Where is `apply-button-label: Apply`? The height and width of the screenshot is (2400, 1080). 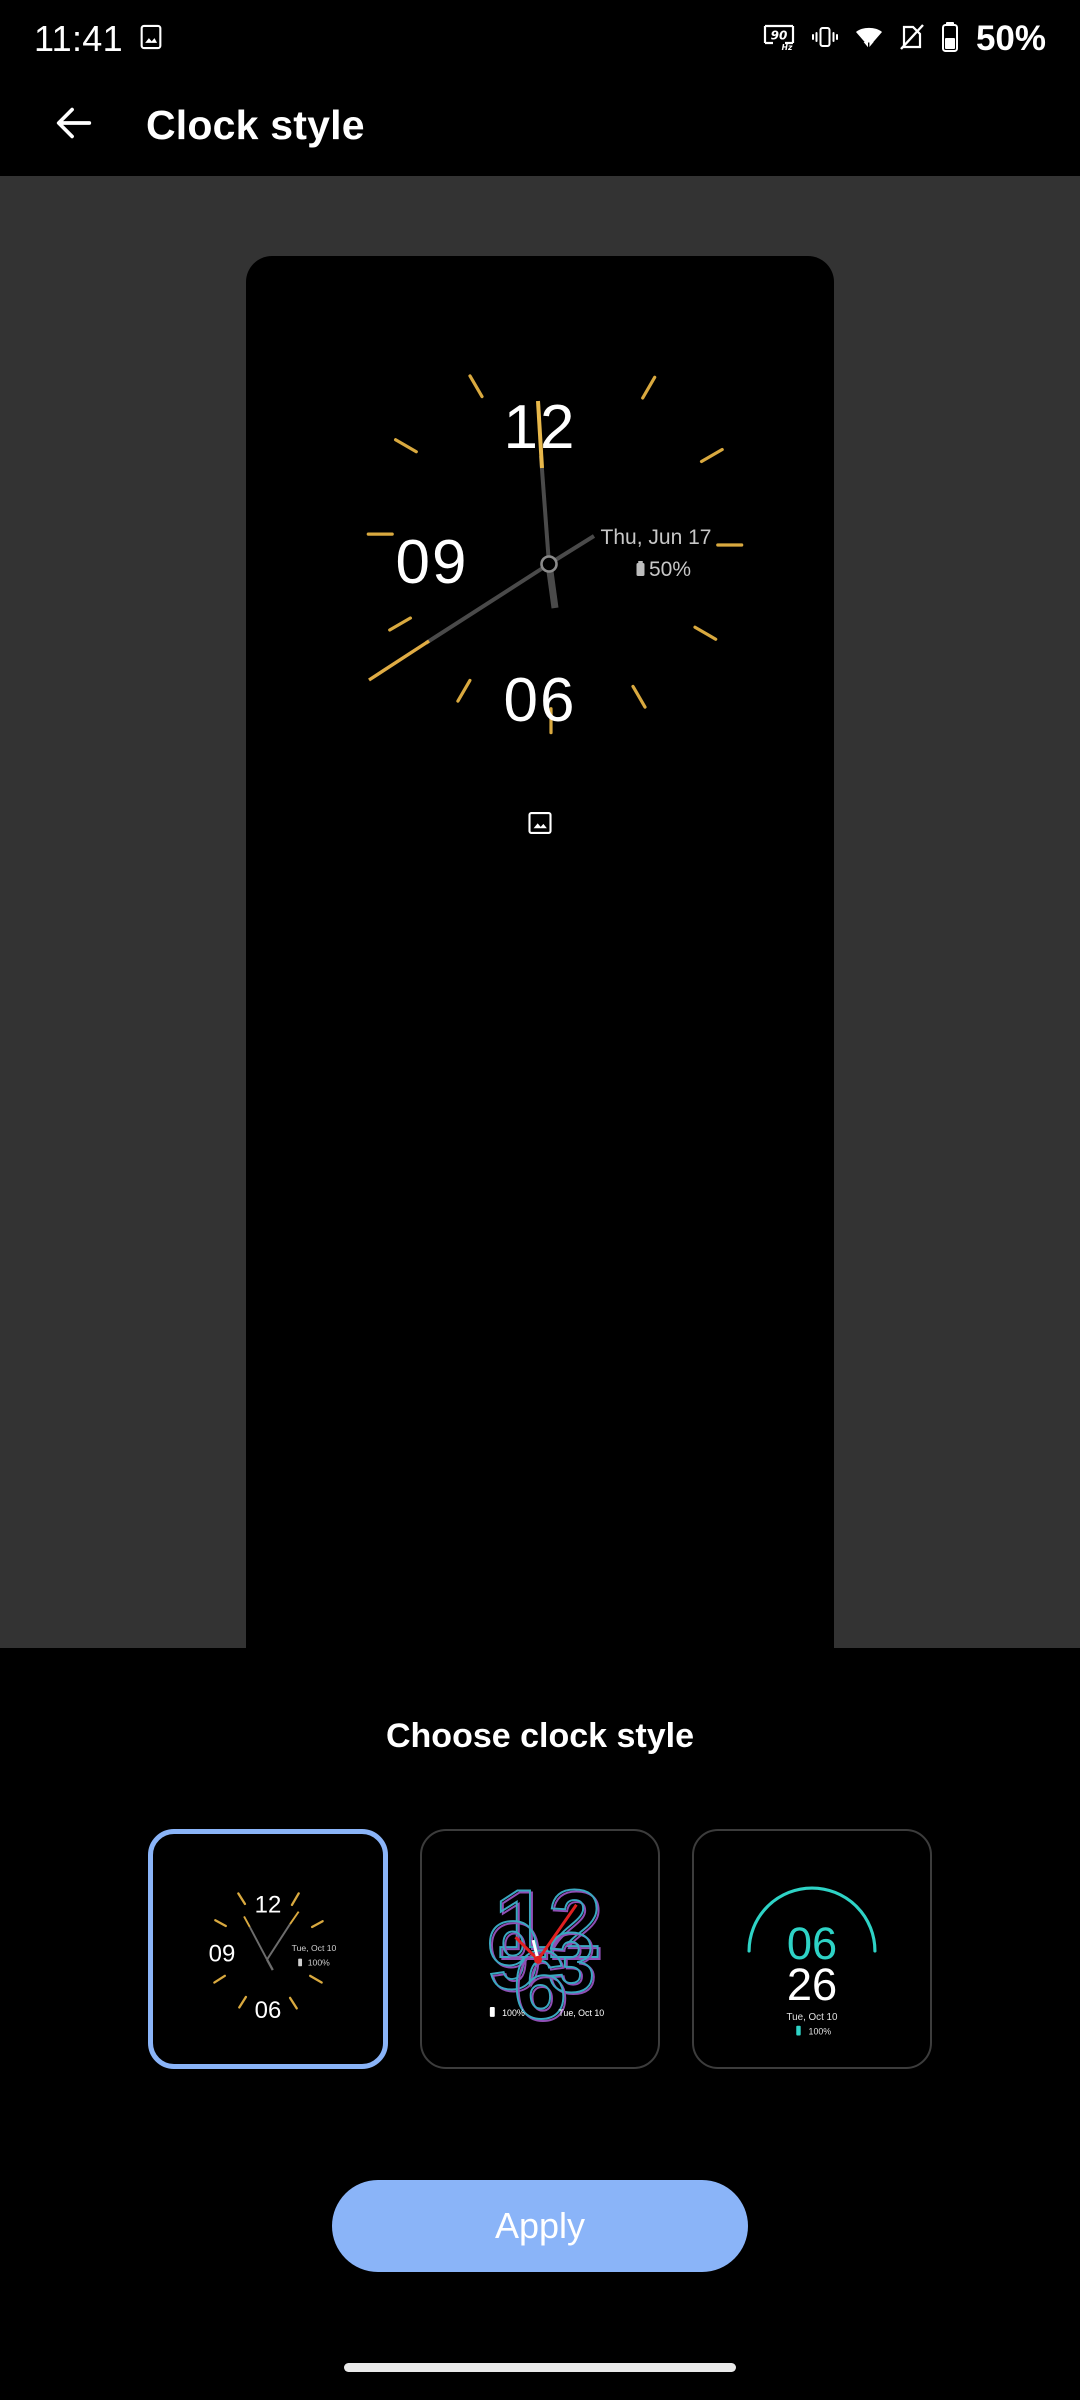
apply-button-label: Apply is located at coordinates (540, 2225).